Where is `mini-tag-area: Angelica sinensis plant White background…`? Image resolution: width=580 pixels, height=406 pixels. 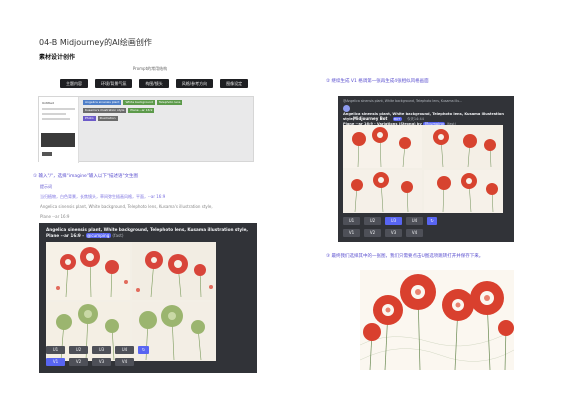 mini-tag-area: Angelica sinensis plant White background… is located at coordinates (168, 112).